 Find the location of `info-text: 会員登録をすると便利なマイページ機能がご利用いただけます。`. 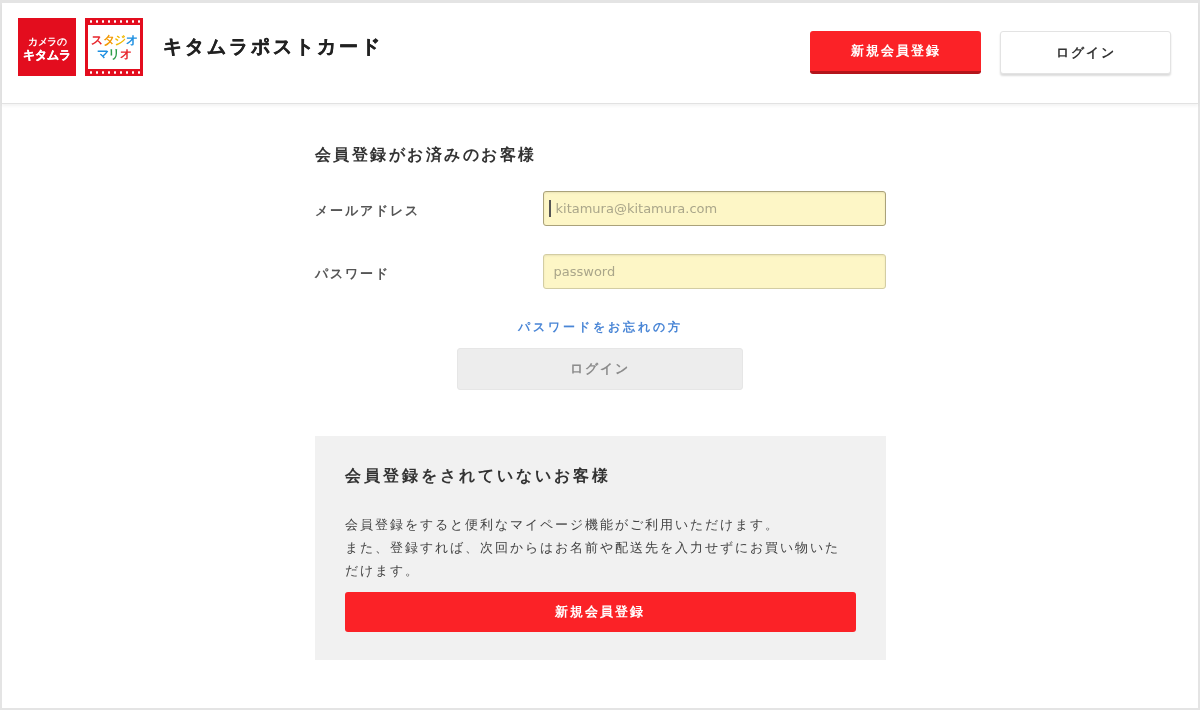

info-text: 会員登録をすると便利なマイページ機能がご利用いただけます。 is located at coordinates (562, 525).